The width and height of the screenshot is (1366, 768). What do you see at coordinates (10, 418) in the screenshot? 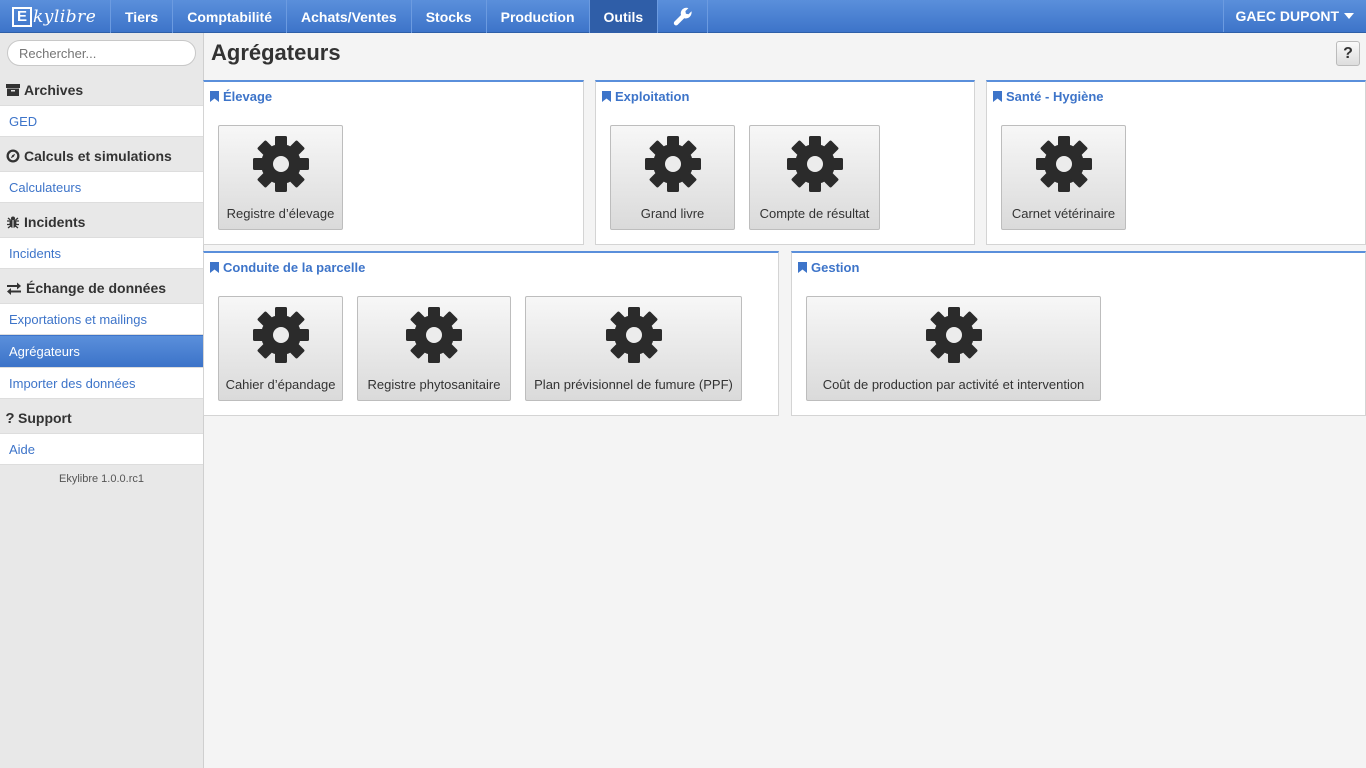
I see `question-icon: ?` at bounding box center [10, 418].